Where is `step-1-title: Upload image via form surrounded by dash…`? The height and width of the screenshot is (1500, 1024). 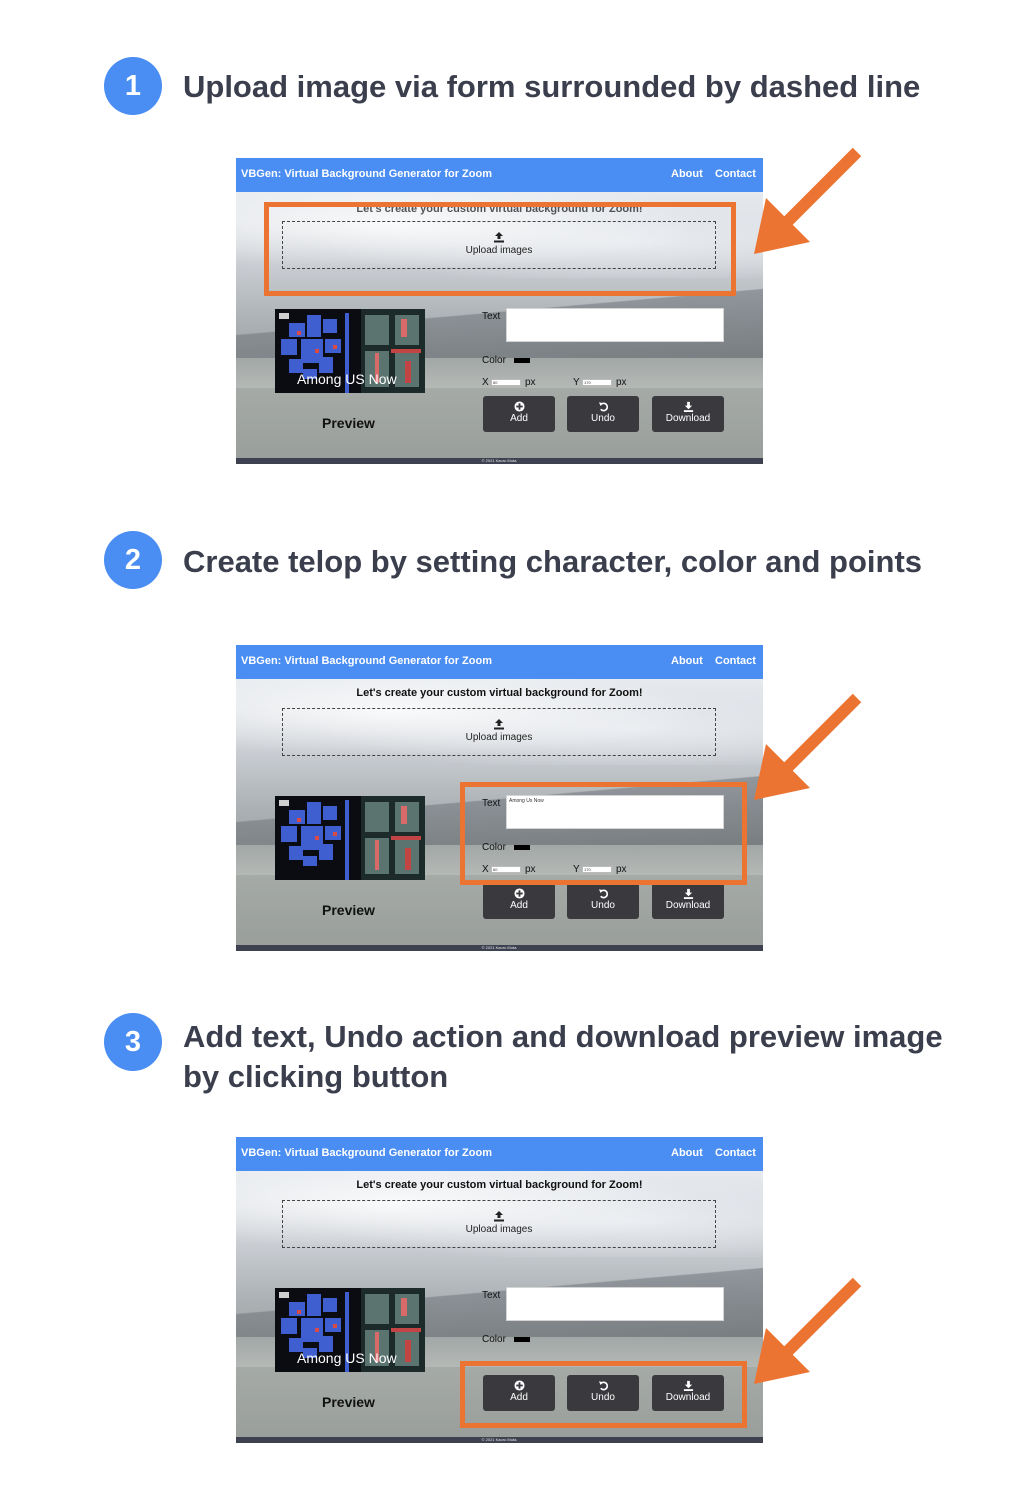 step-1-title: Upload image via form surrounded by dash… is located at coordinates (552, 86).